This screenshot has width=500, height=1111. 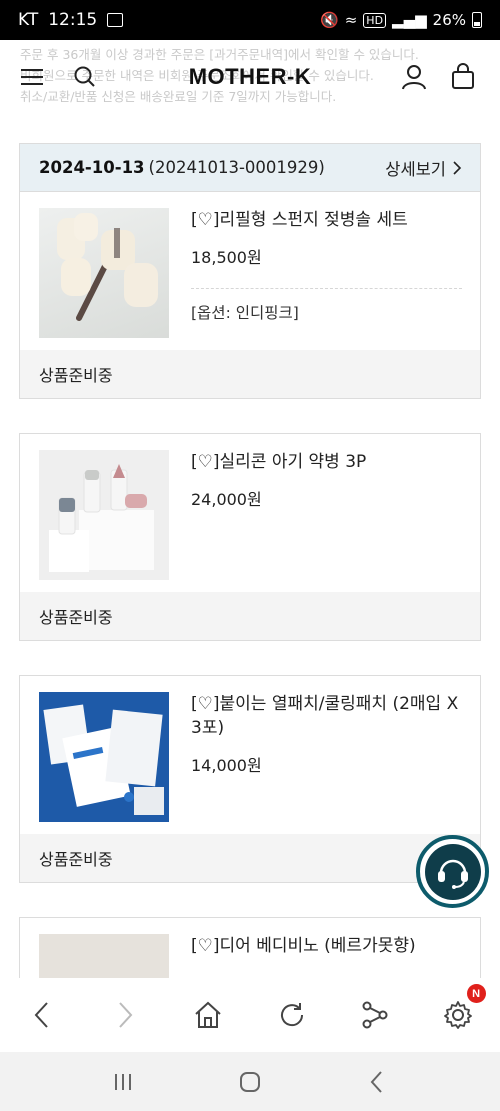 I want to click on product-option: [옵션: 인디핑크], so click(x=245, y=313).